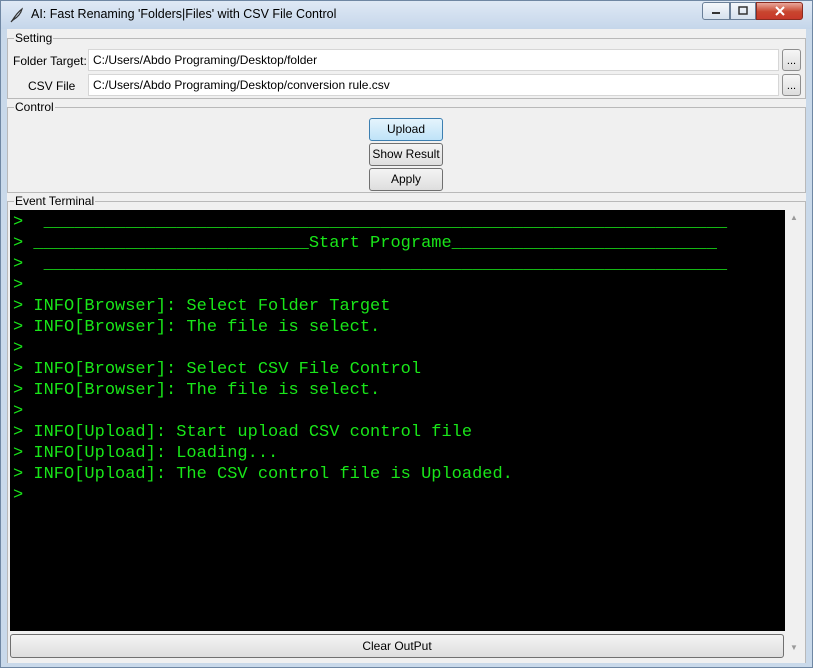 The width and height of the screenshot is (813, 668). Describe the element at coordinates (34, 107) in the screenshot. I see `control-group-label: Control` at that location.